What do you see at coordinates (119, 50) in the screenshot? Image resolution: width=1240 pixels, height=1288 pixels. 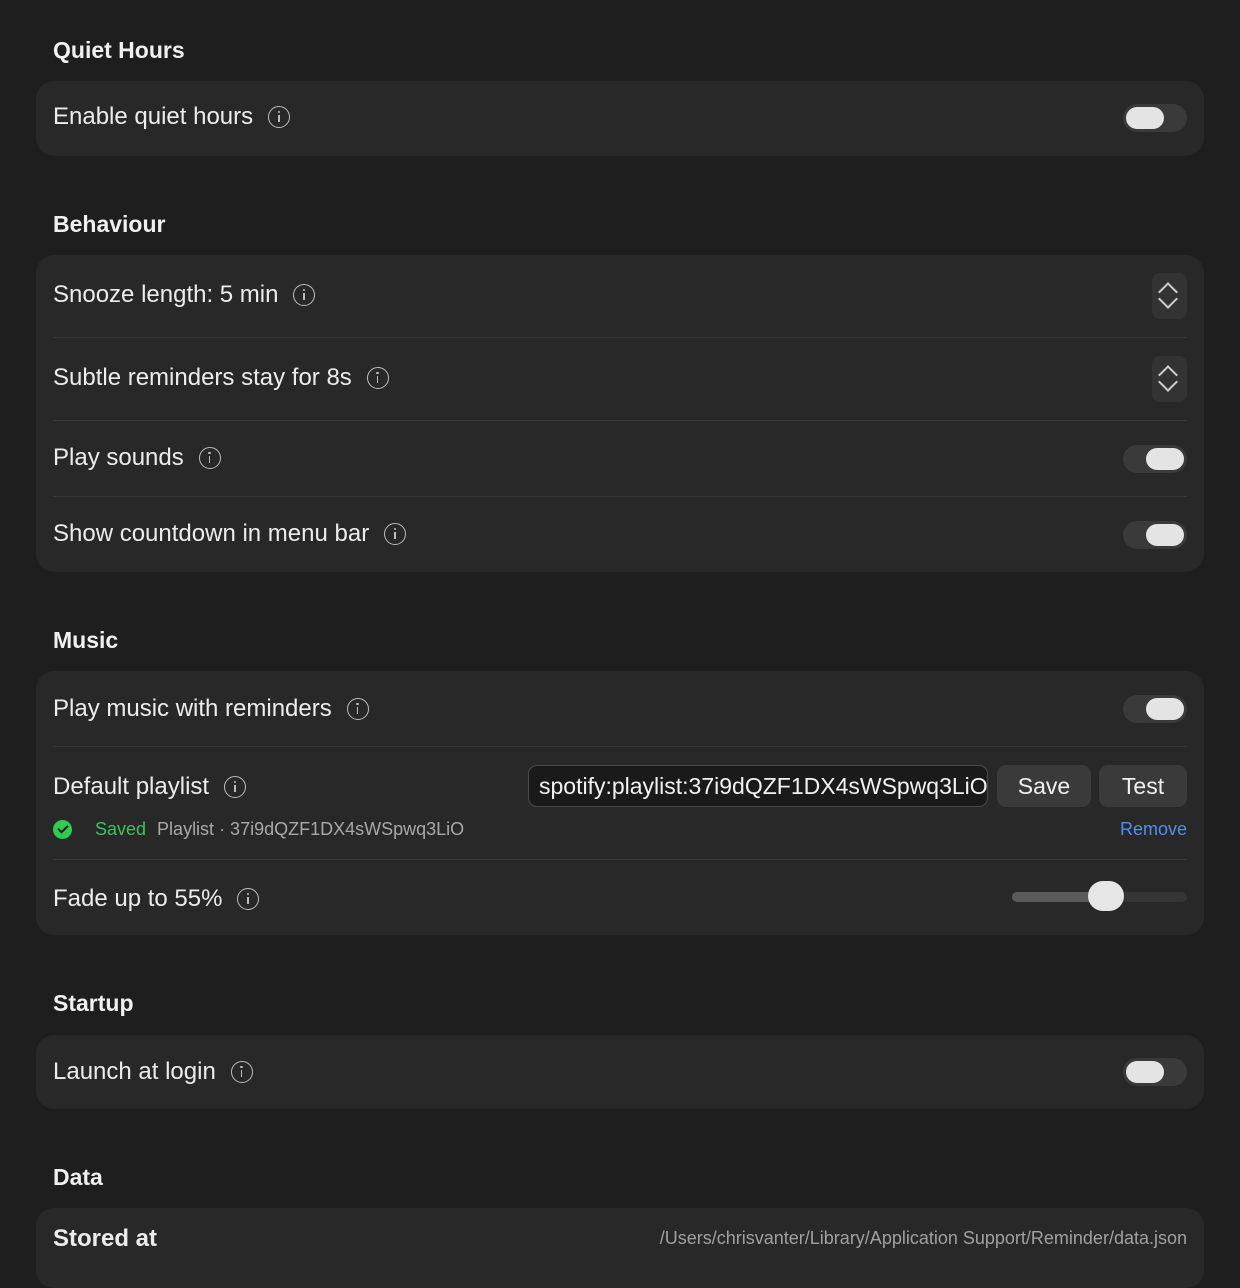 I see `section-title-quiet-hours: Quiet Hours` at bounding box center [119, 50].